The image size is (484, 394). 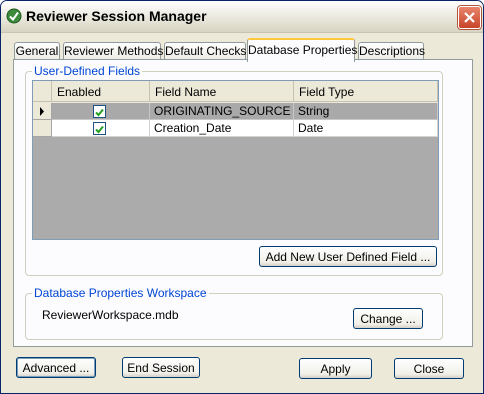 I want to click on close-window-button, so click(x=469, y=17).